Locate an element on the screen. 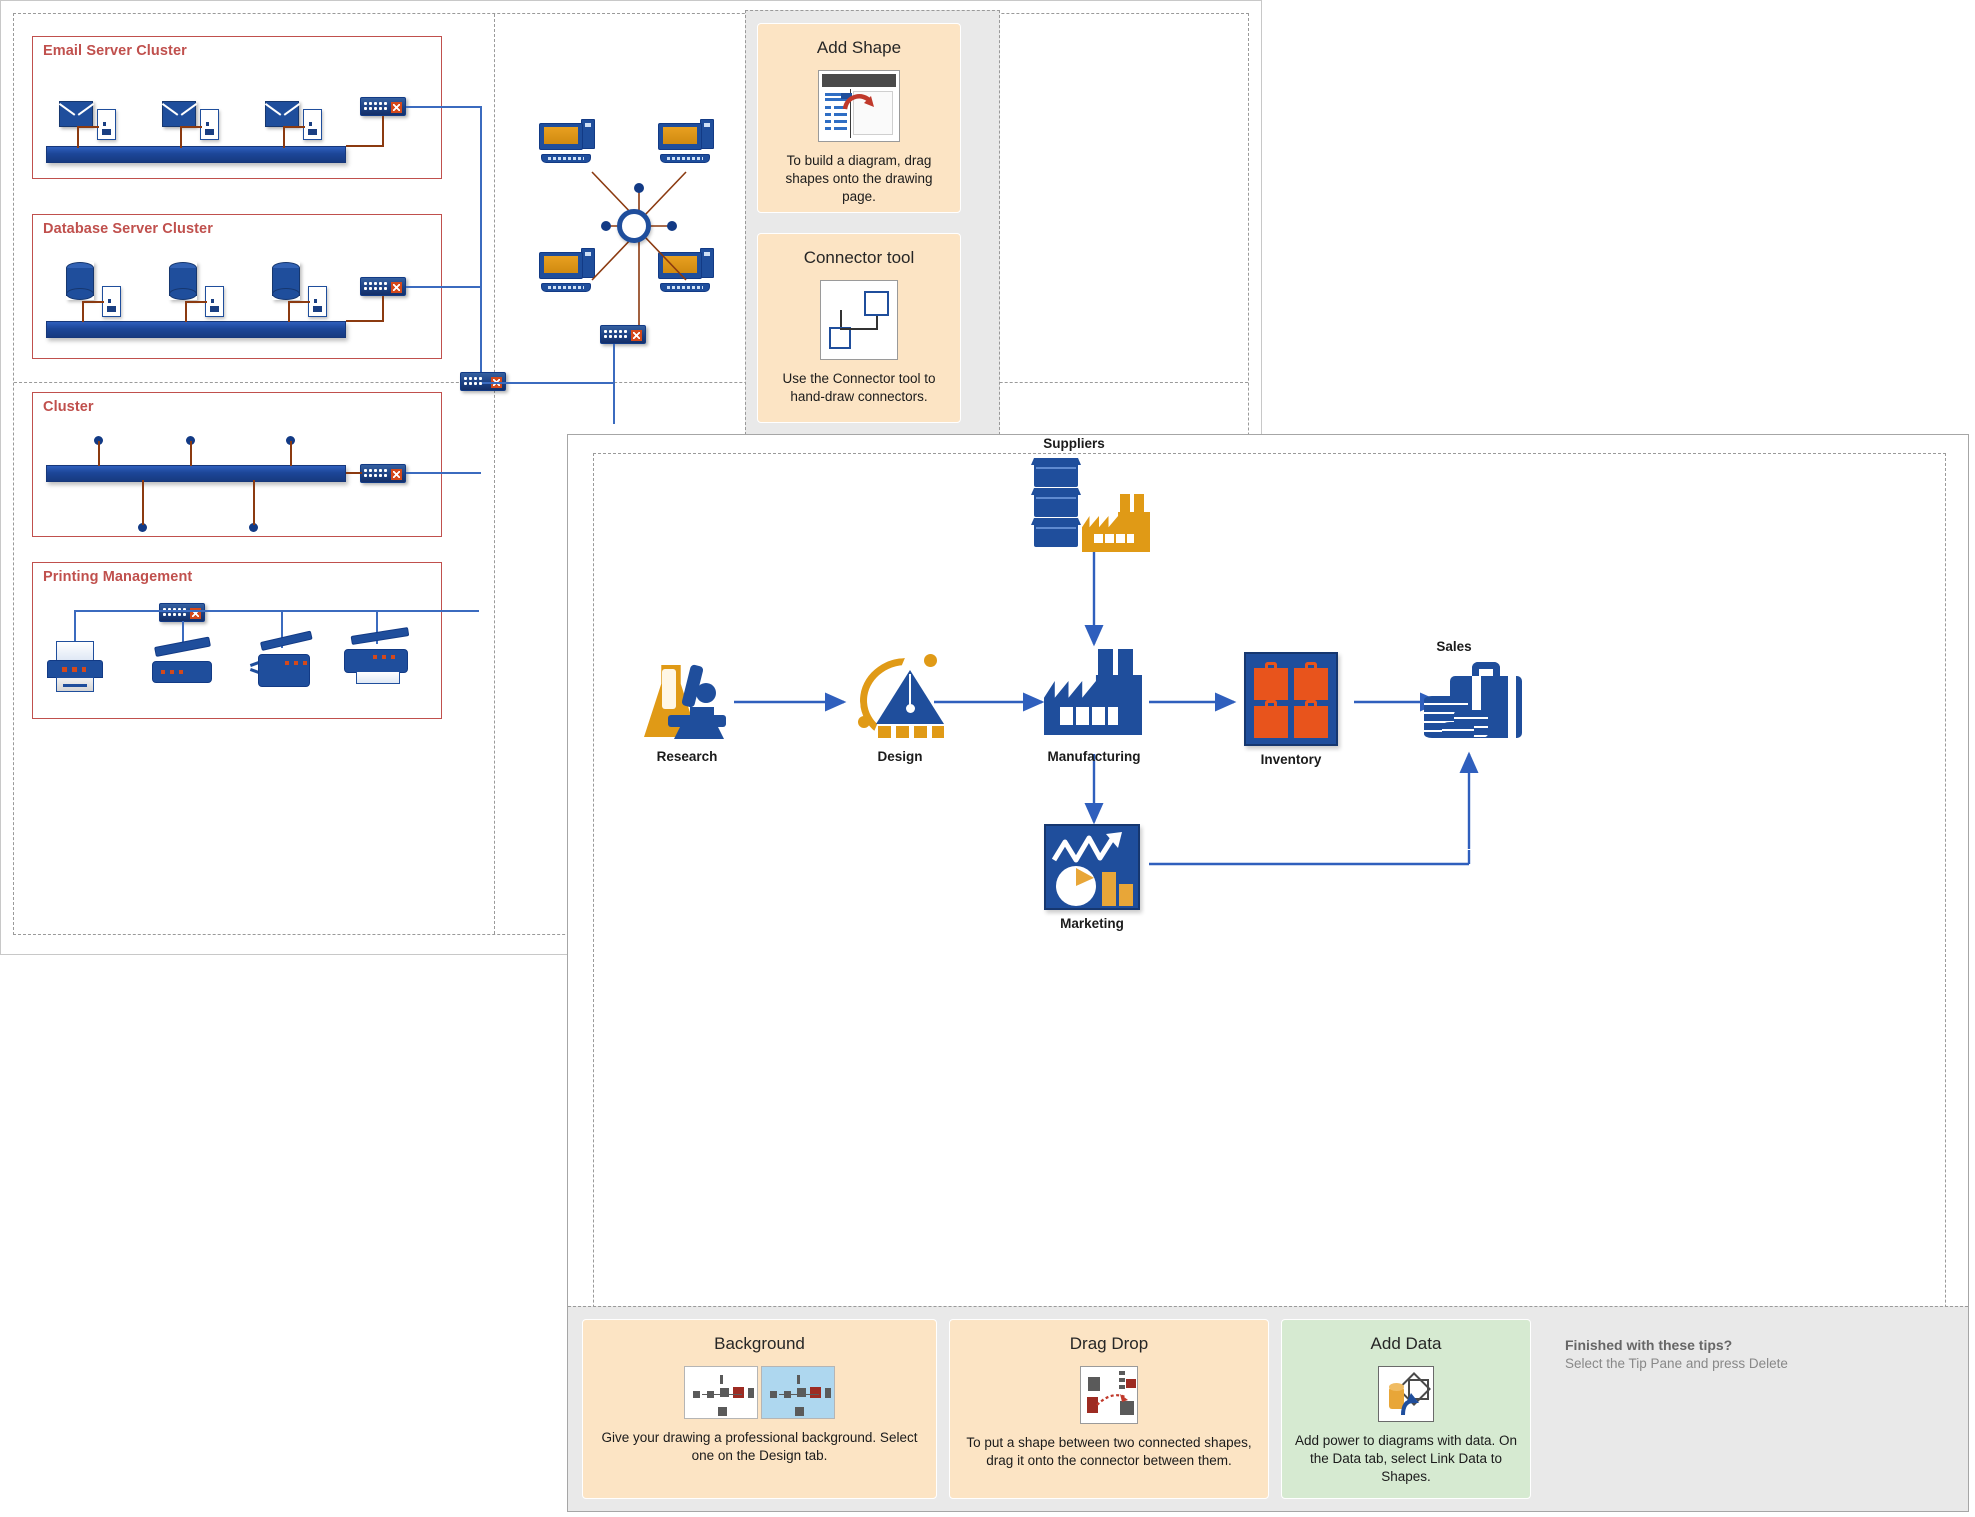 This screenshot has height=1517, width=1975. database-server-cluster-title: Database Server Cluster is located at coordinates (128, 229).